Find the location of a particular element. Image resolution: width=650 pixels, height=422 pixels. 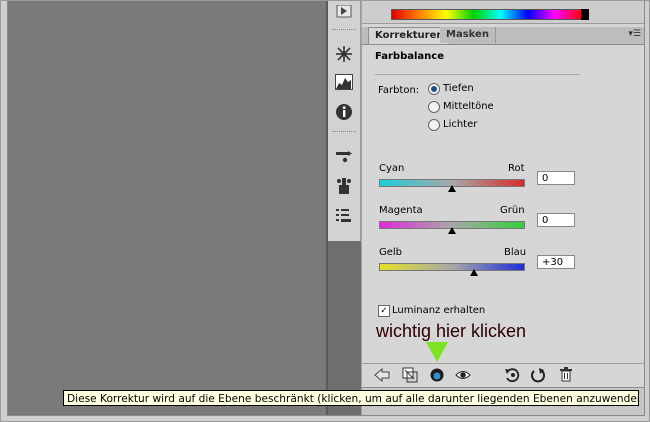

color-panel-strip is located at coordinates (503, 12).